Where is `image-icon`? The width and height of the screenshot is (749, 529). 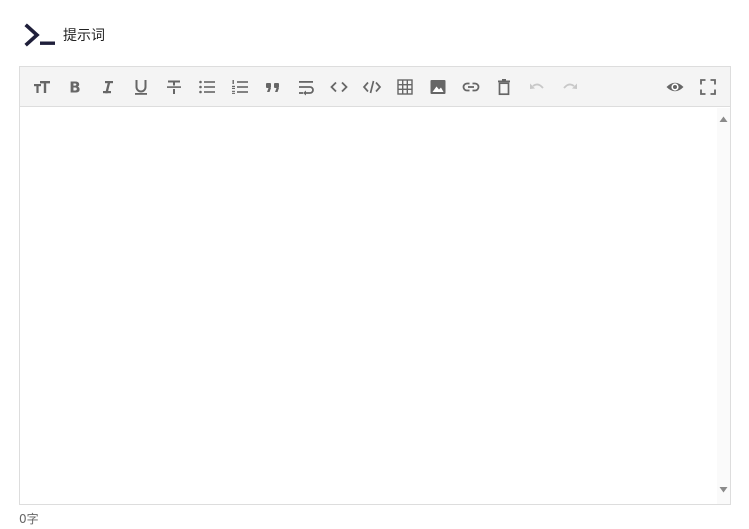
image-icon is located at coordinates (438, 87).